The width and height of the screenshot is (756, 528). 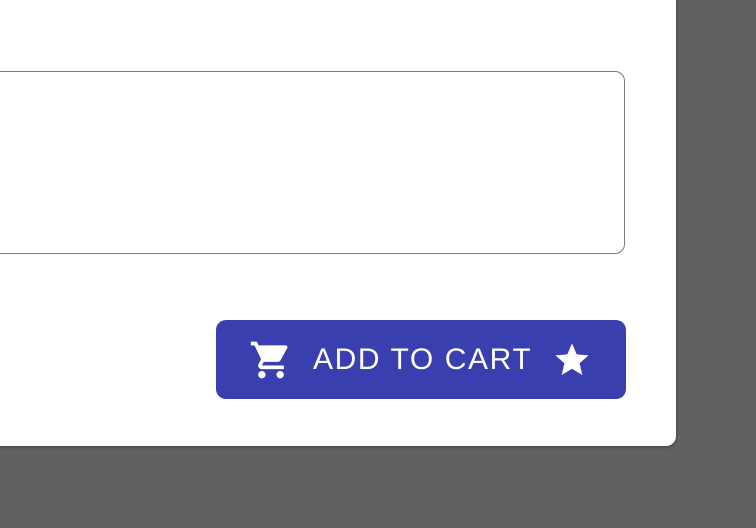 What do you see at coordinates (271, 360) in the screenshot?
I see `shopping-cart-icon` at bounding box center [271, 360].